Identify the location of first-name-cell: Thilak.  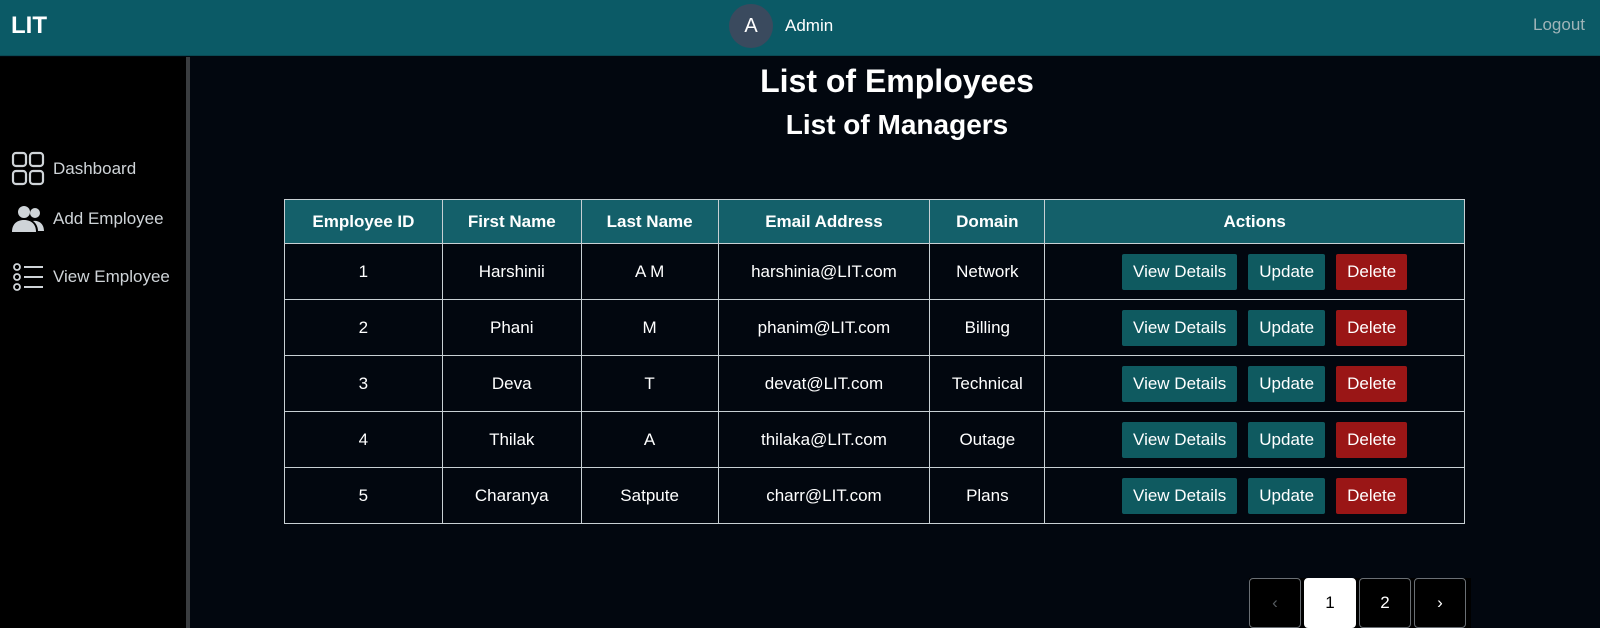
(511, 439).